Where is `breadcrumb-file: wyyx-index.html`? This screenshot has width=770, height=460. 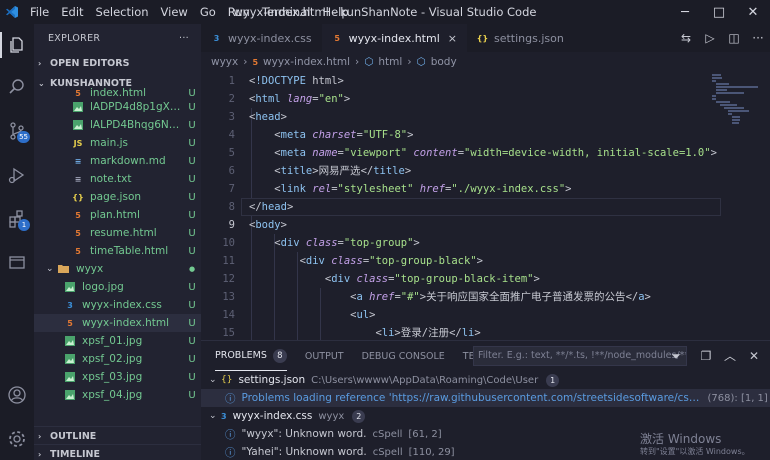
breadcrumb-file: wyyx-index.html is located at coordinates (306, 62).